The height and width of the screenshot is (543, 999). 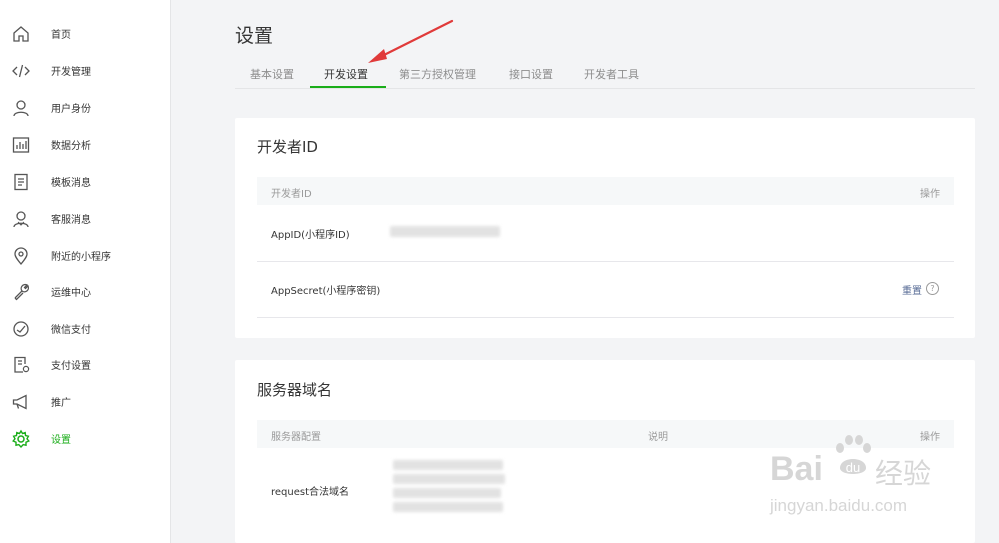 What do you see at coordinates (291, 194) in the screenshot?
I see `column-header-developer-id: 开发者ID` at bounding box center [291, 194].